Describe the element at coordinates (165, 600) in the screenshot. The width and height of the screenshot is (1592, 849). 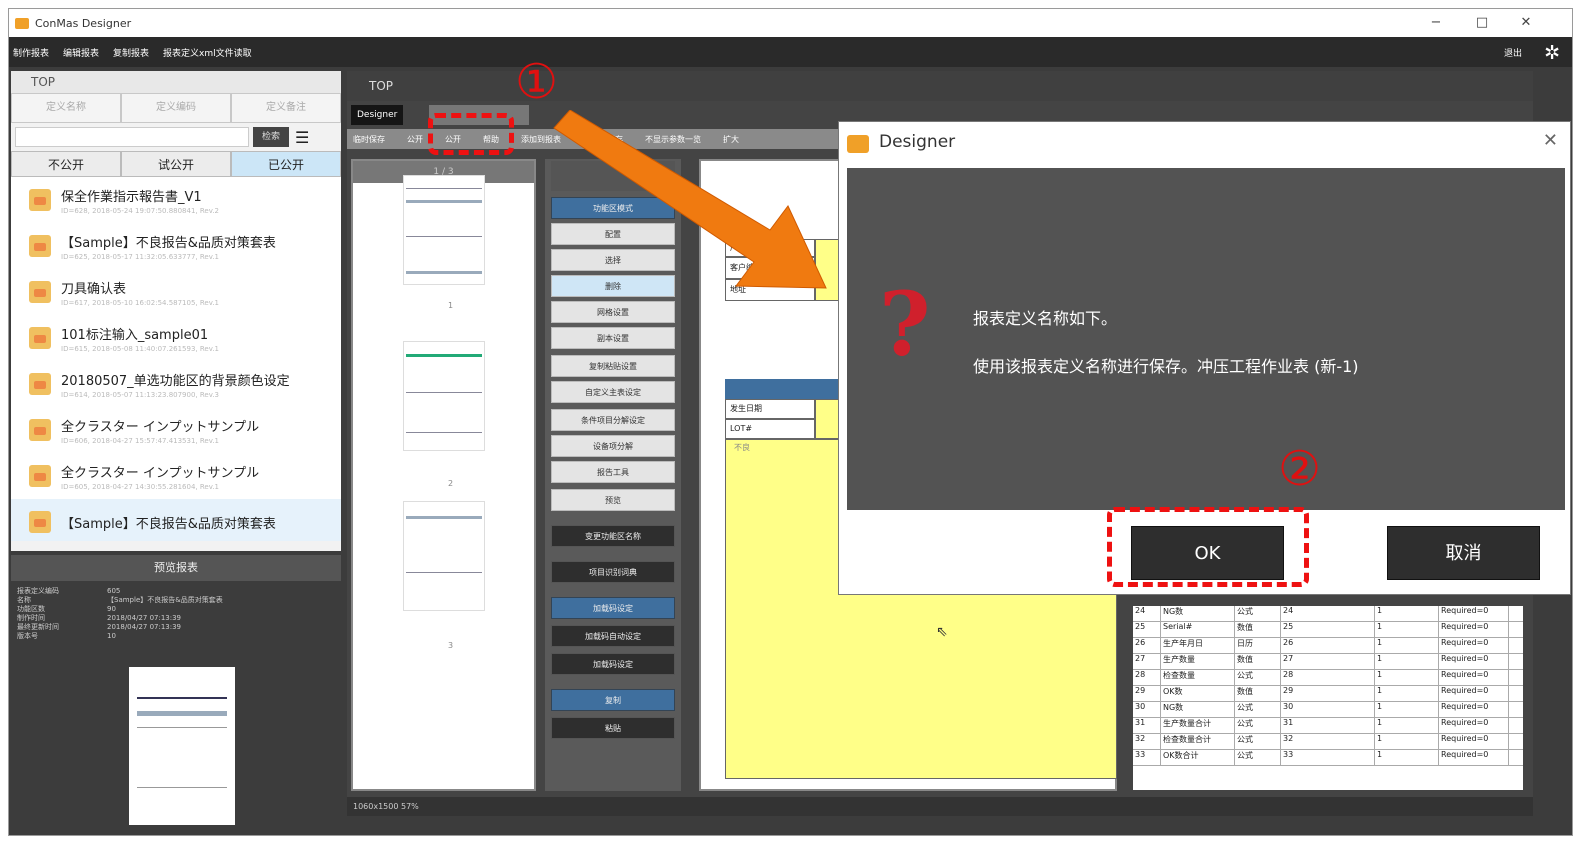
I see `info-value: 【Sample】不良报告&品质对策套表` at that location.